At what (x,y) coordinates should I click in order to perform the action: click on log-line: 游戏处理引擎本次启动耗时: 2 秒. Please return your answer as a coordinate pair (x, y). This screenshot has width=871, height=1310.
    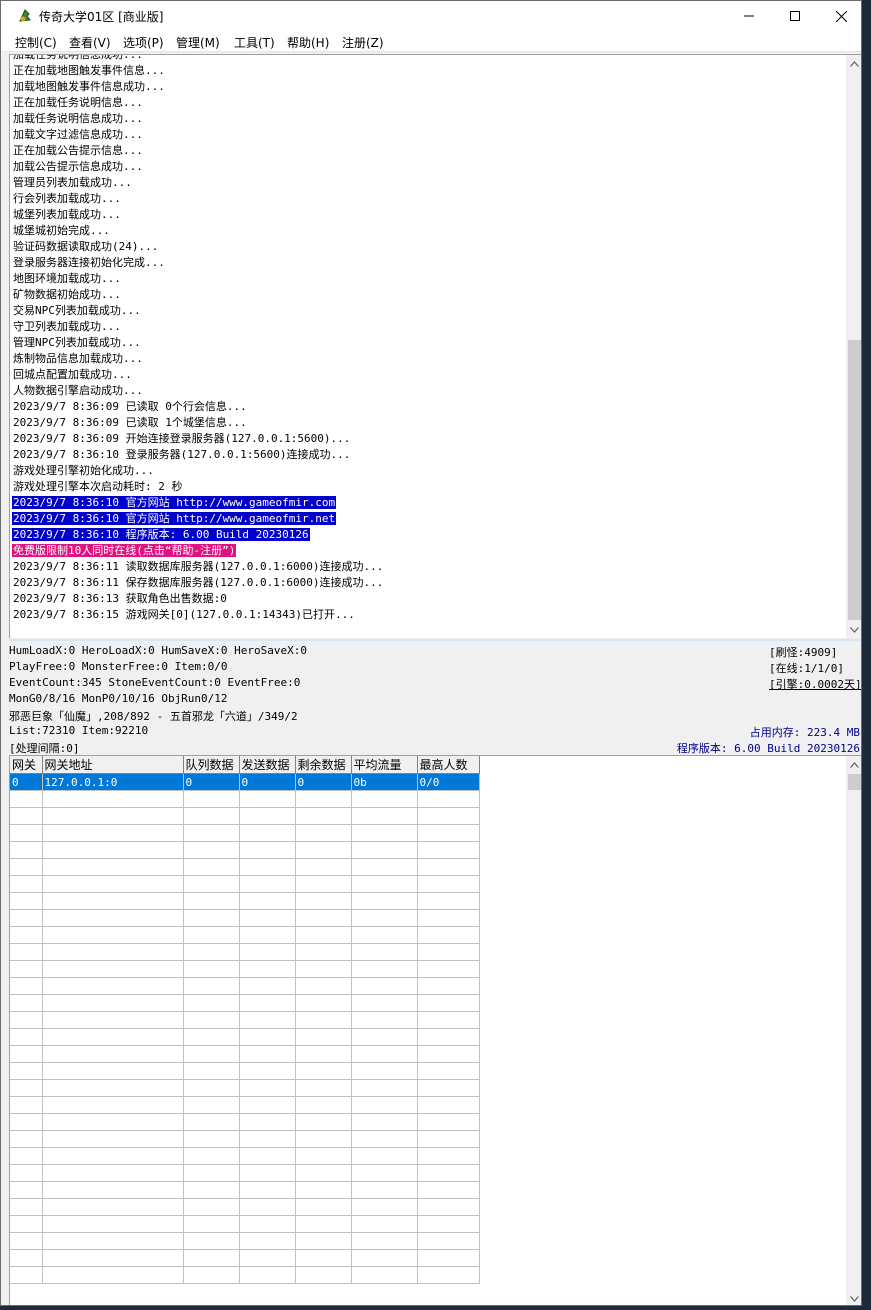
    Looking at the image, I should click on (428, 487).